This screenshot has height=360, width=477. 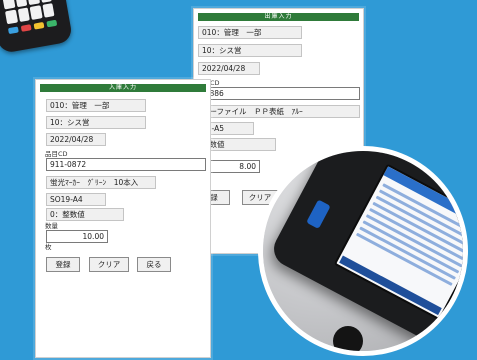 What do you see at coordinates (123, 88) in the screenshot?
I see `inbound-title: 入庫入力` at bounding box center [123, 88].